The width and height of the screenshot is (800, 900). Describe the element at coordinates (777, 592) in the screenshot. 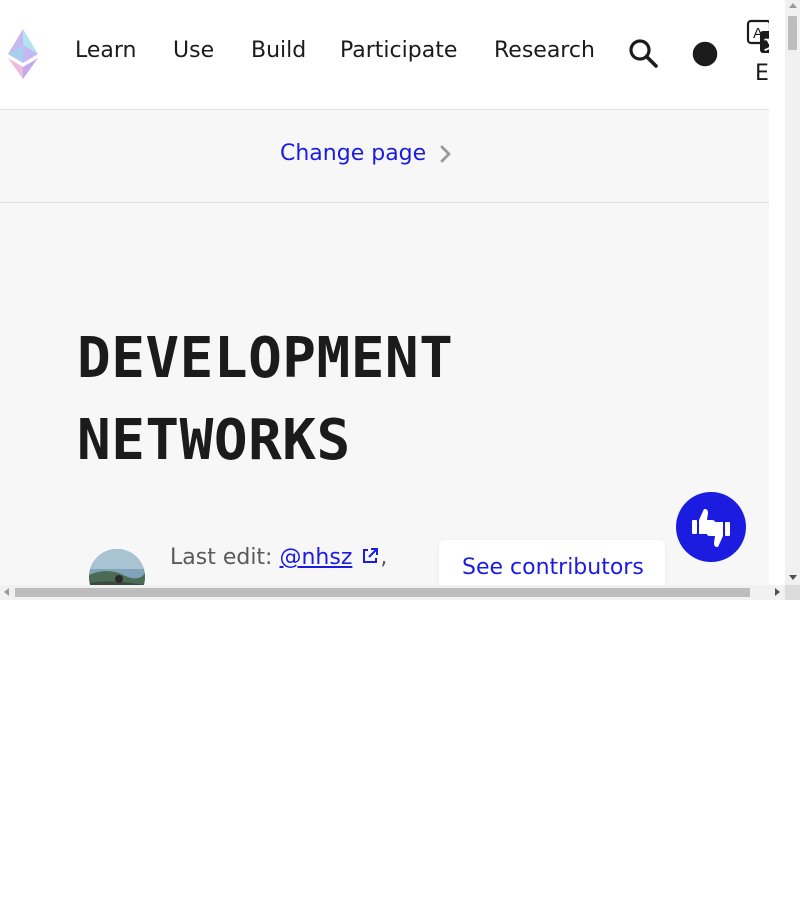

I see `scroll-right-arrow` at that location.